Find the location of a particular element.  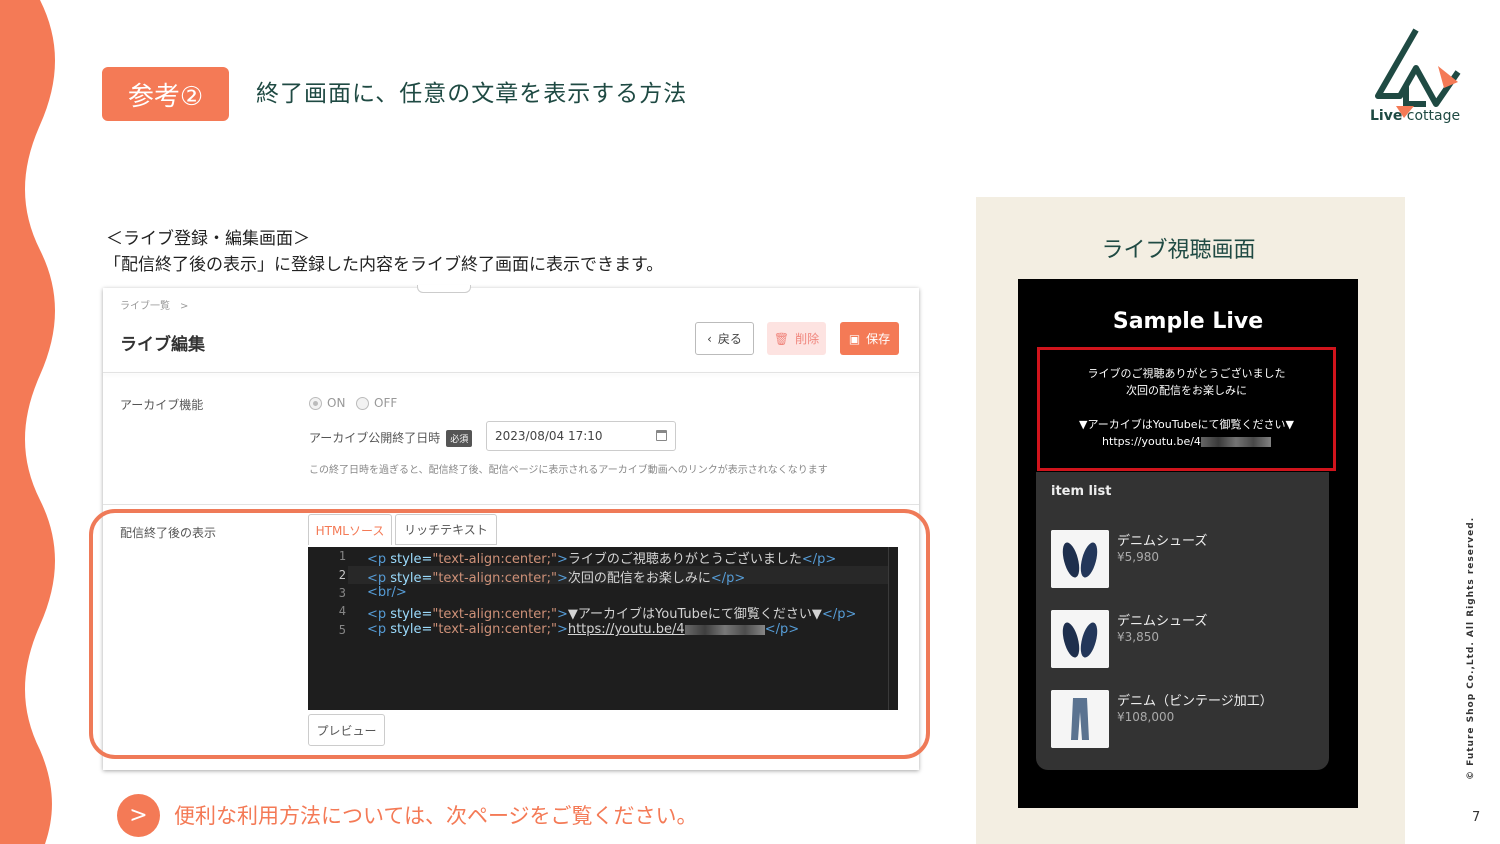

section-heading: ＜ライブ登録・編集画面＞ is located at coordinates (208, 239).